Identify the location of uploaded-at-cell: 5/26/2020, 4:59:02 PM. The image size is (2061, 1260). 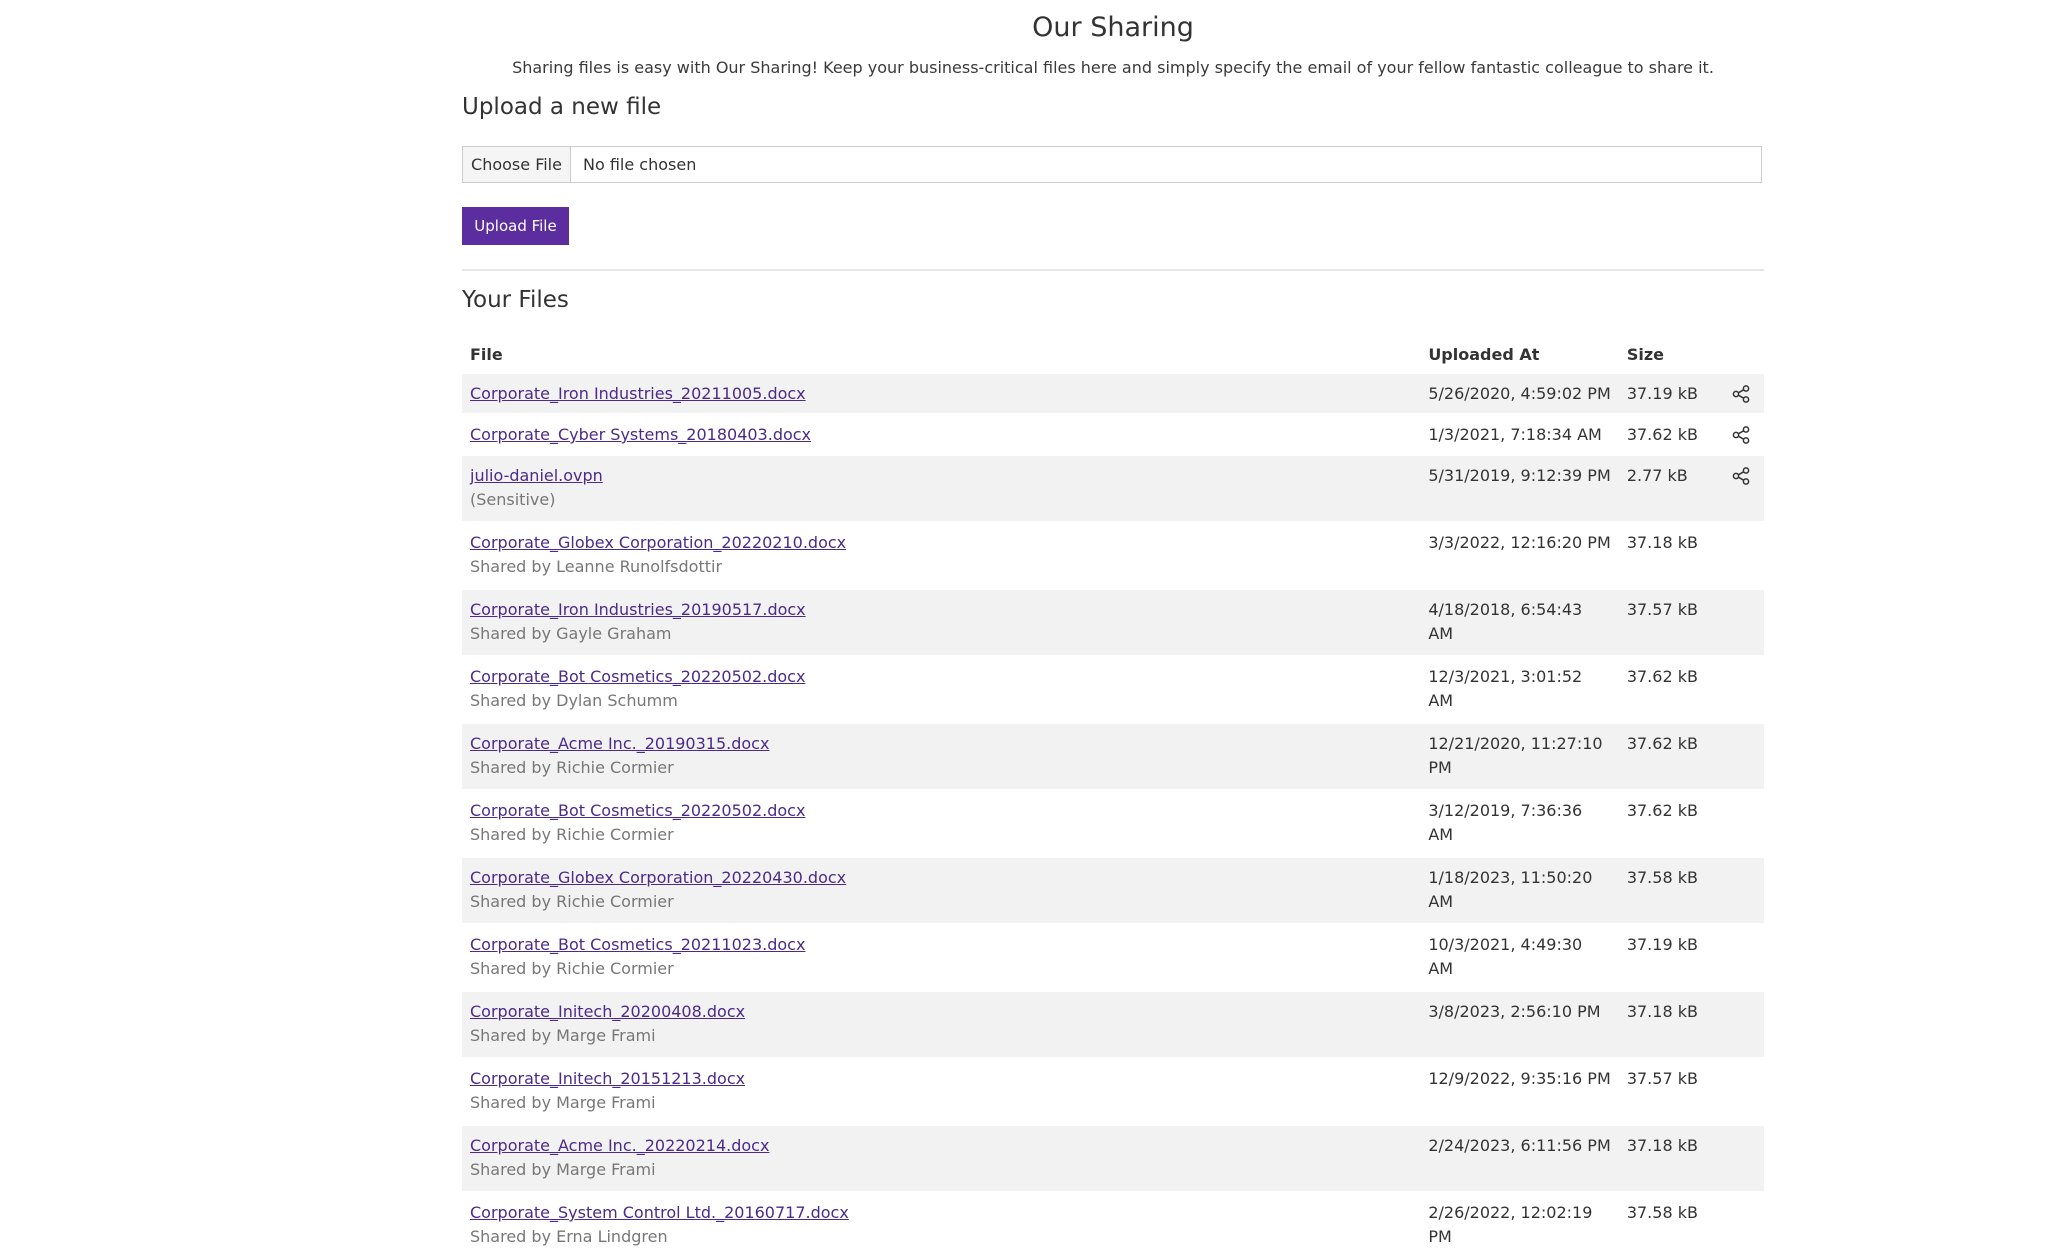
(1519, 393).